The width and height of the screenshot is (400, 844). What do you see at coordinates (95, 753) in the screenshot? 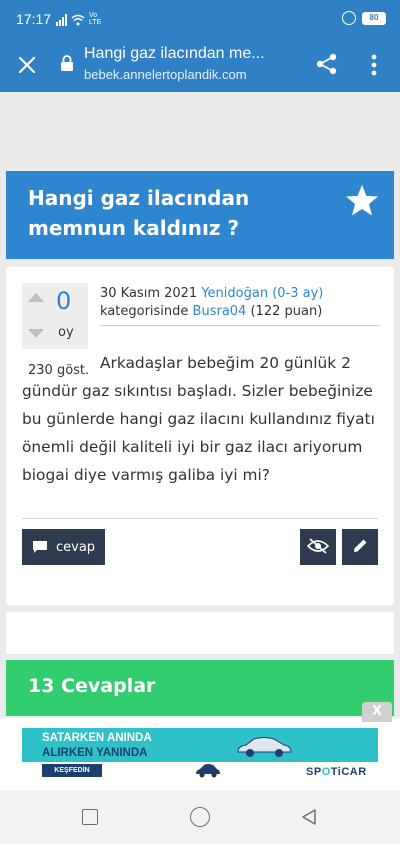
I see `ad-line2: ALIRKEN YANINDA` at bounding box center [95, 753].